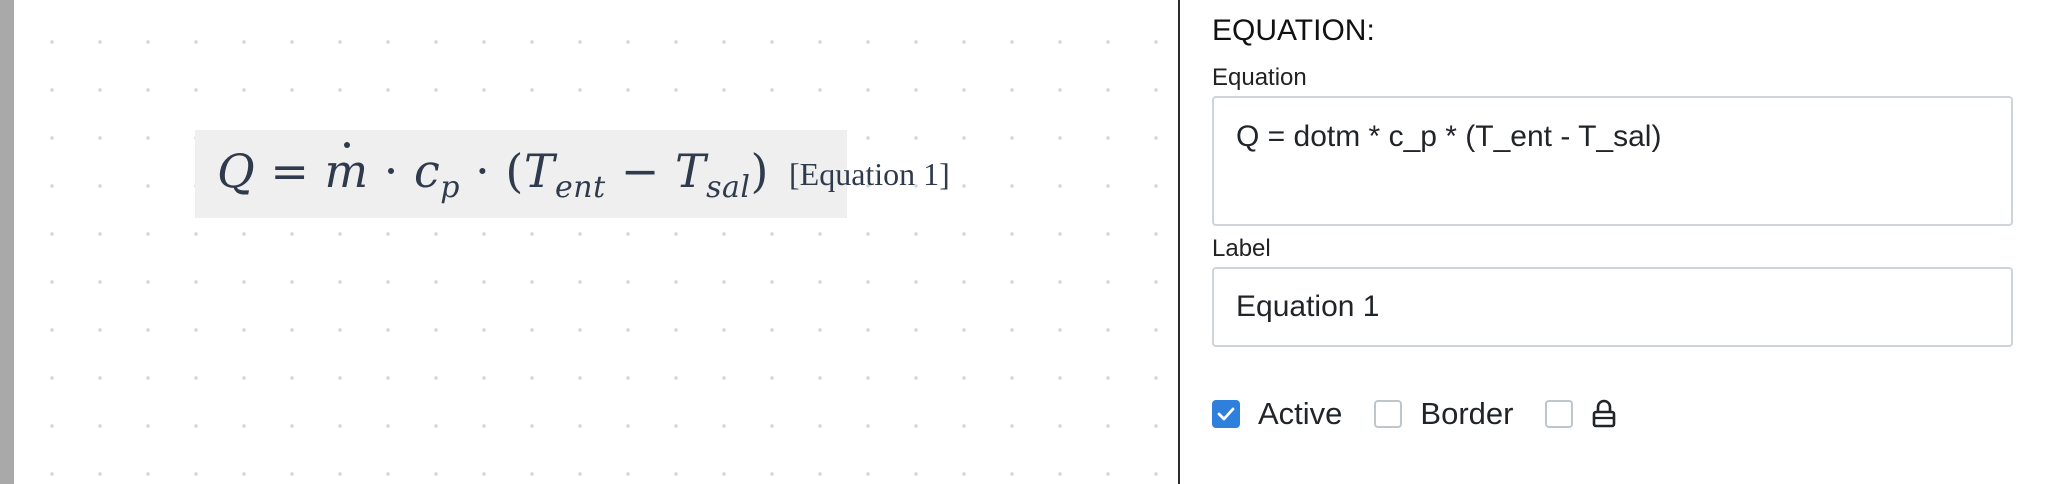  I want to click on eq-t-sal: T, so click(690, 170).